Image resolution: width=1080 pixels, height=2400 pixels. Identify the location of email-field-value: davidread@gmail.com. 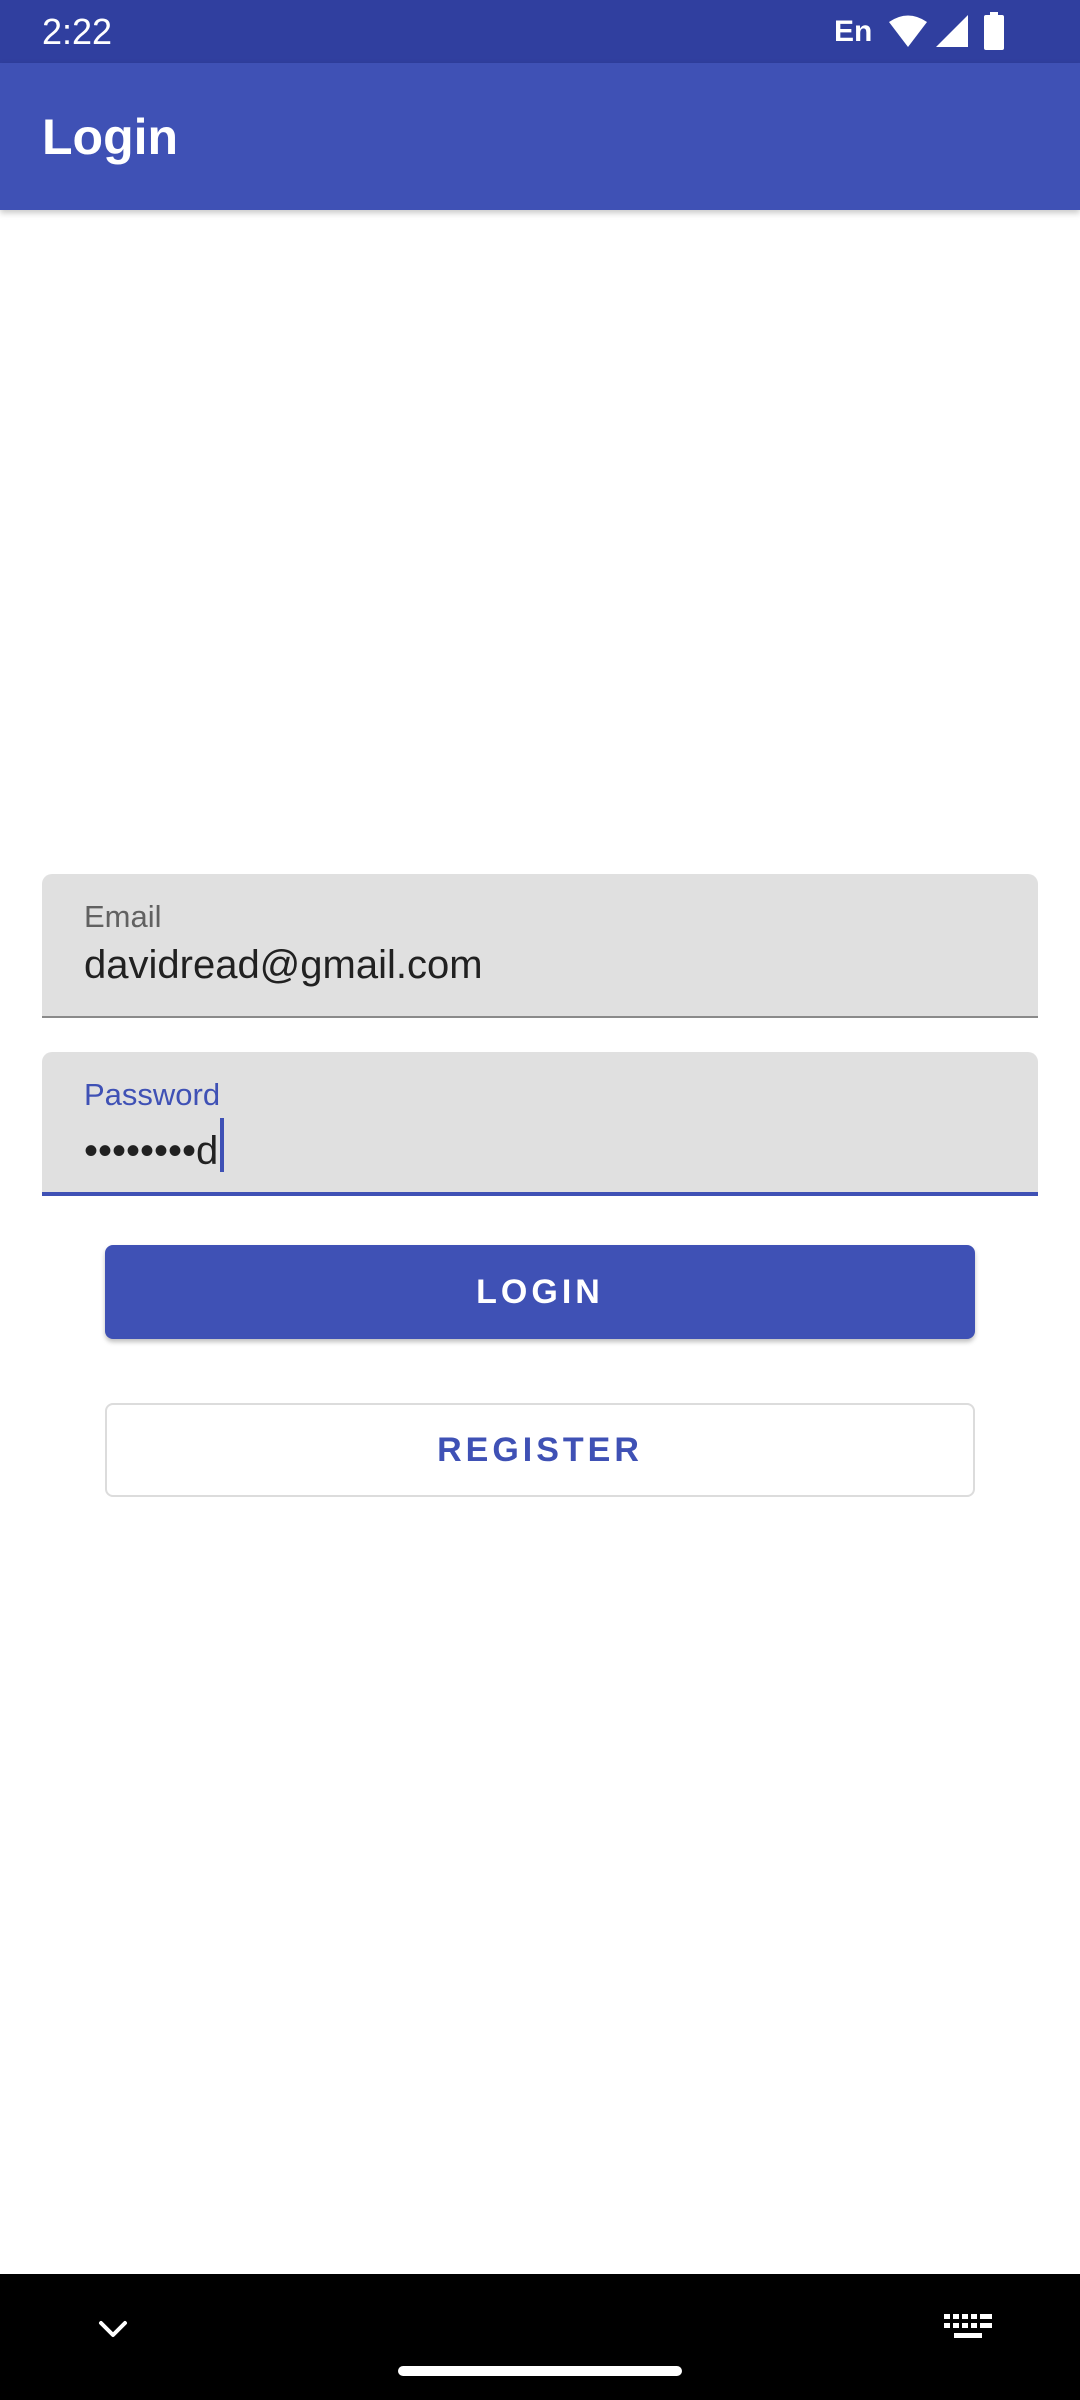
(283, 965).